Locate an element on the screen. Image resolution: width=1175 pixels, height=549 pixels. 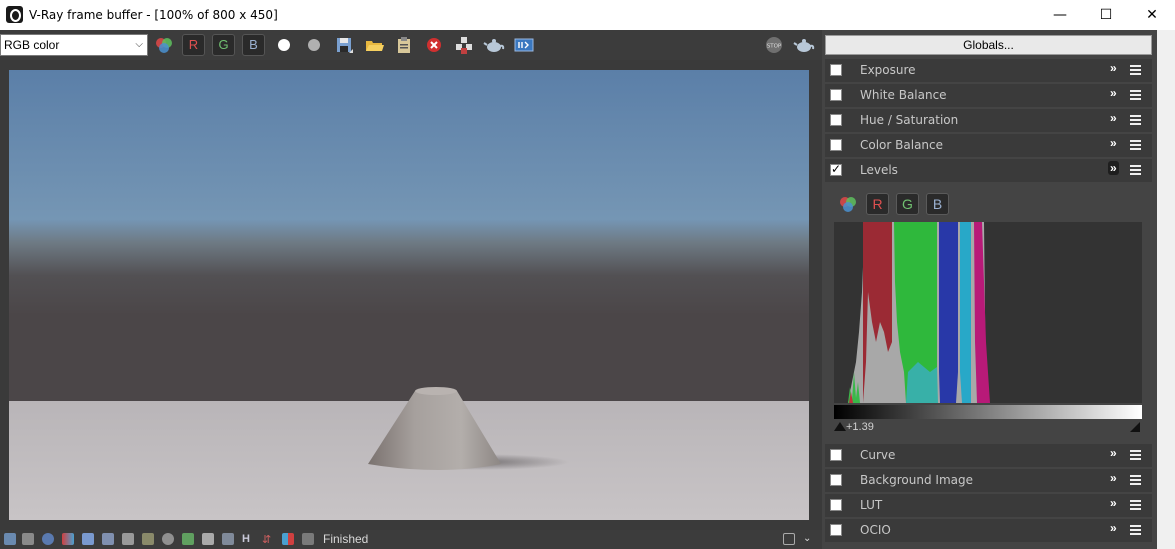
vray-logo-icon is located at coordinates (14, 14).